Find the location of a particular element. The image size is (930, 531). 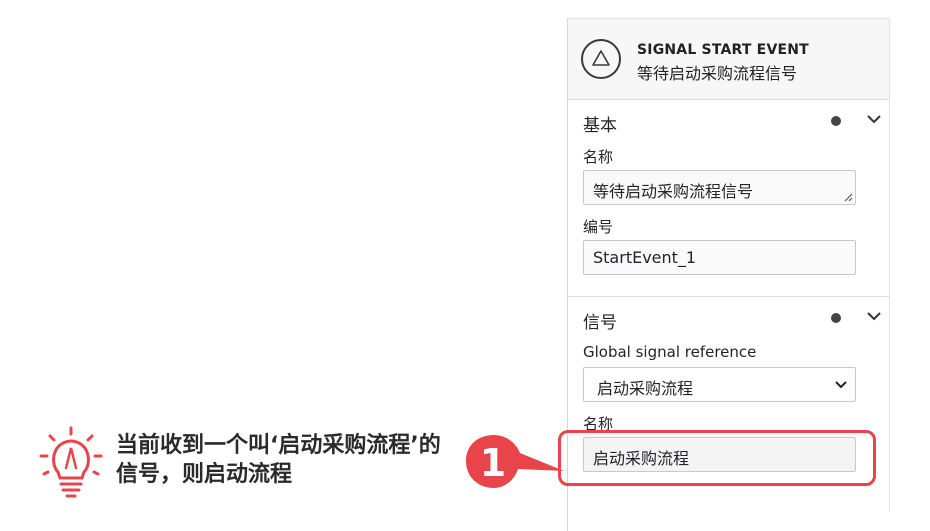

lightbulb-icon is located at coordinates (71, 462).